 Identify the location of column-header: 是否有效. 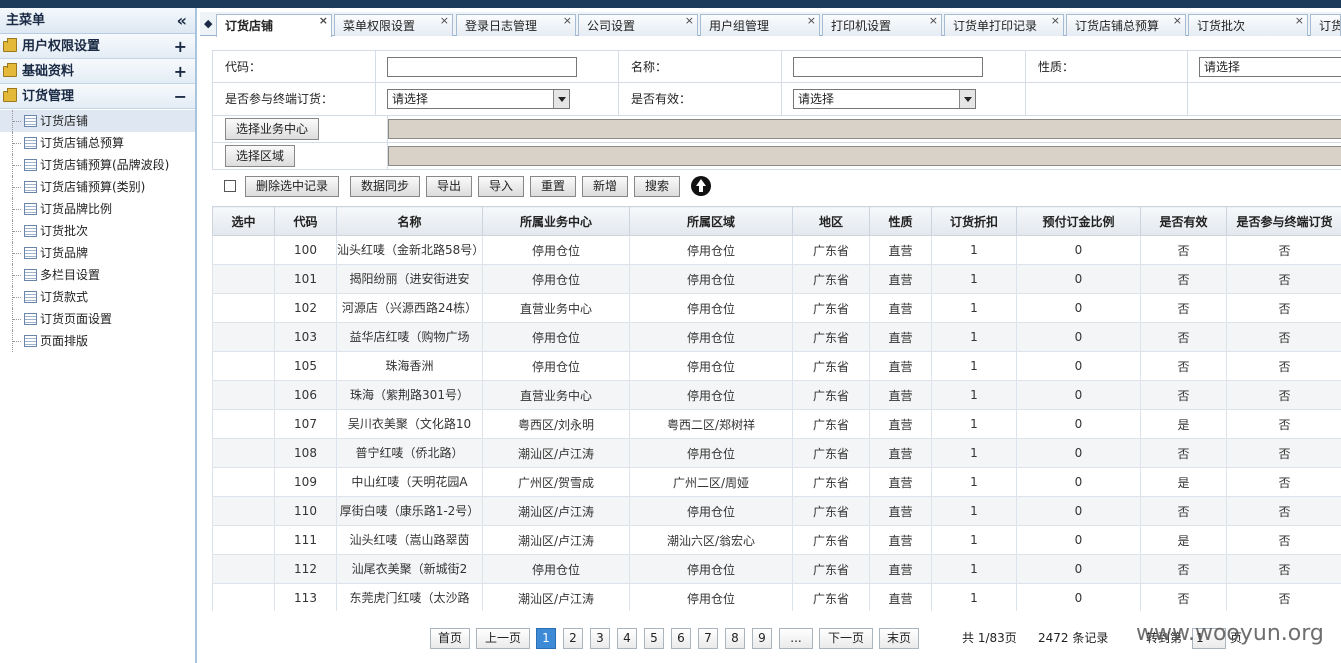
(1183, 221).